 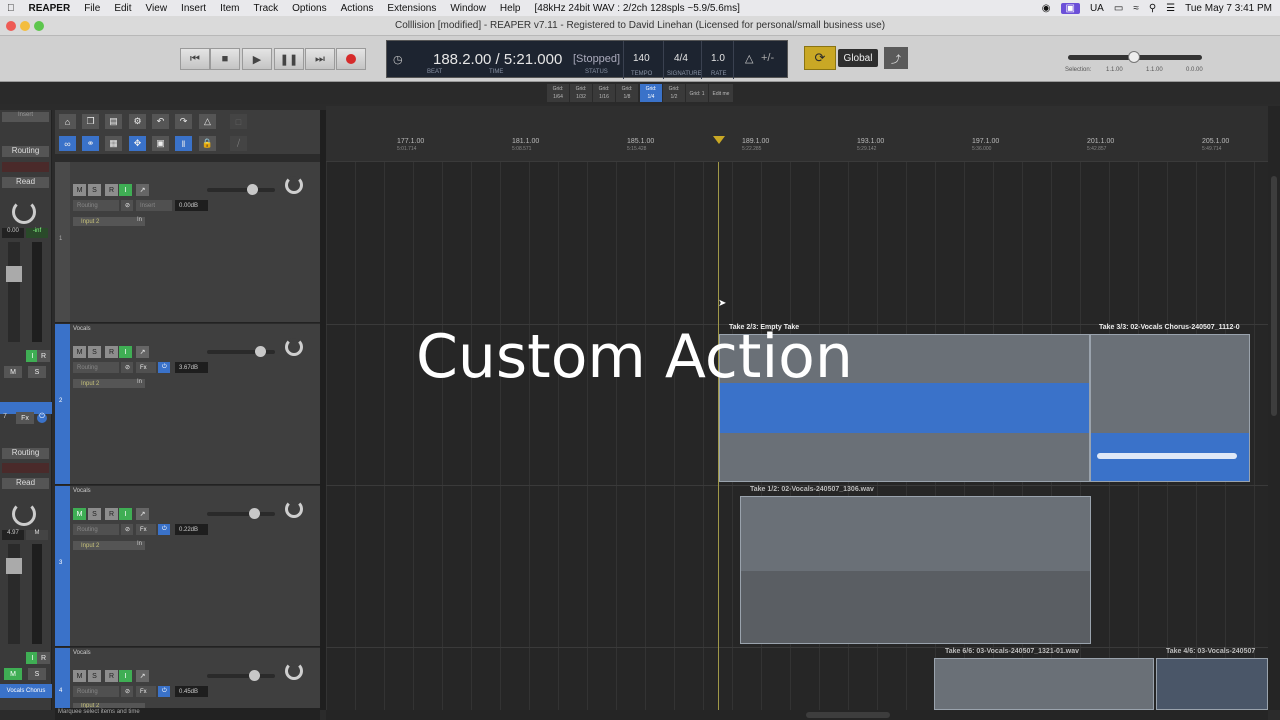 What do you see at coordinates (25, 26) in the screenshot?
I see `minimize-window-icon` at bounding box center [25, 26].